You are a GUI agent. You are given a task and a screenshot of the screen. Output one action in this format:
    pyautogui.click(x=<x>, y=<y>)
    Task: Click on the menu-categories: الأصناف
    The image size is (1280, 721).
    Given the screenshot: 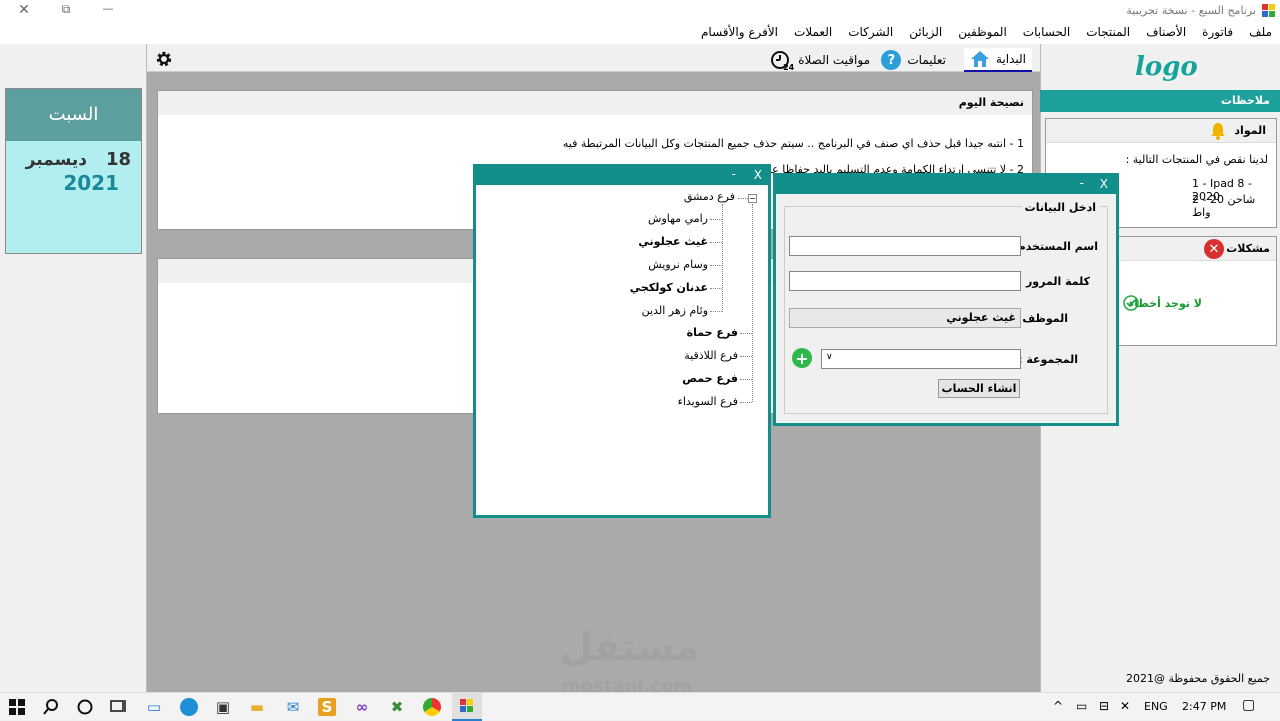 What is the action you would take?
    pyautogui.click(x=1166, y=32)
    